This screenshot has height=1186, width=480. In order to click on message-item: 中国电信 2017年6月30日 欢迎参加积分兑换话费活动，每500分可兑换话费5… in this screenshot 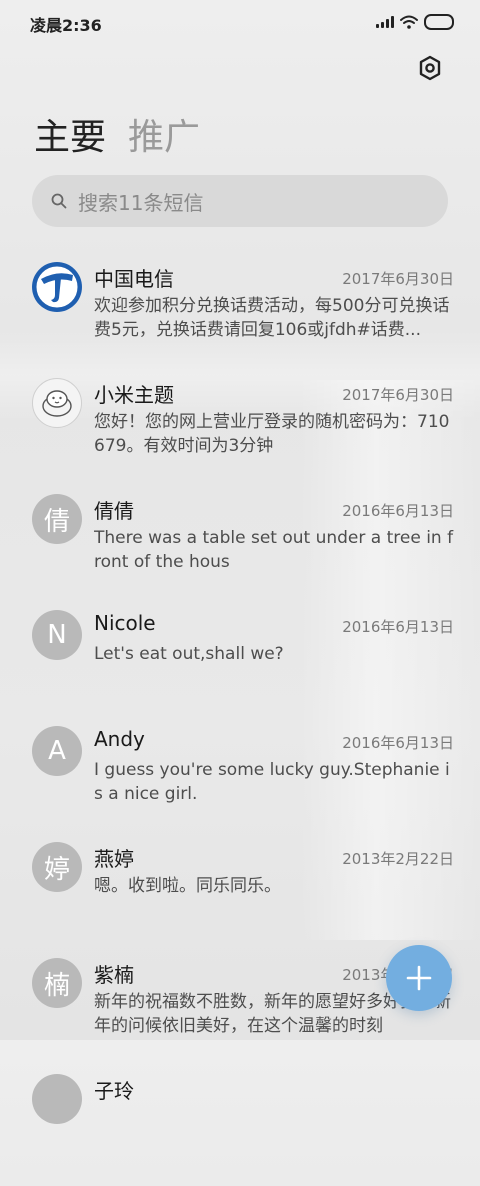, I will do `click(240, 316)`.